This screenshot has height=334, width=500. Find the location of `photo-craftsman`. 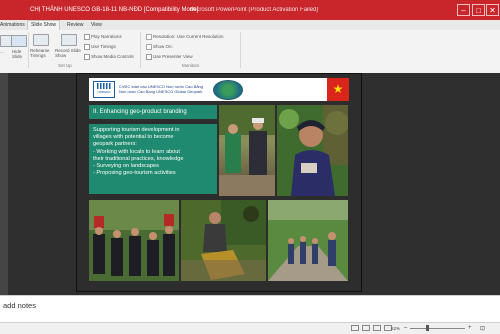

photo-craftsman is located at coordinates (223, 240).